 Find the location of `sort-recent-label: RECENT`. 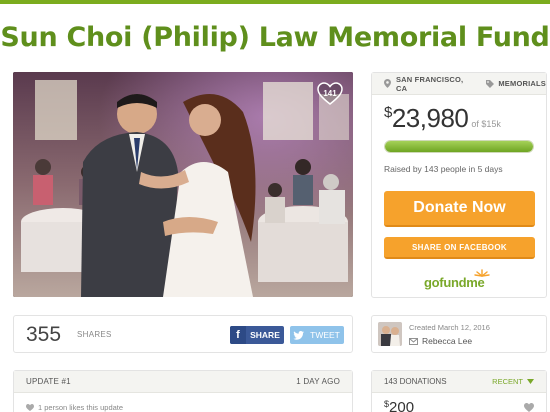

sort-recent-label: RECENT is located at coordinates (507, 381).